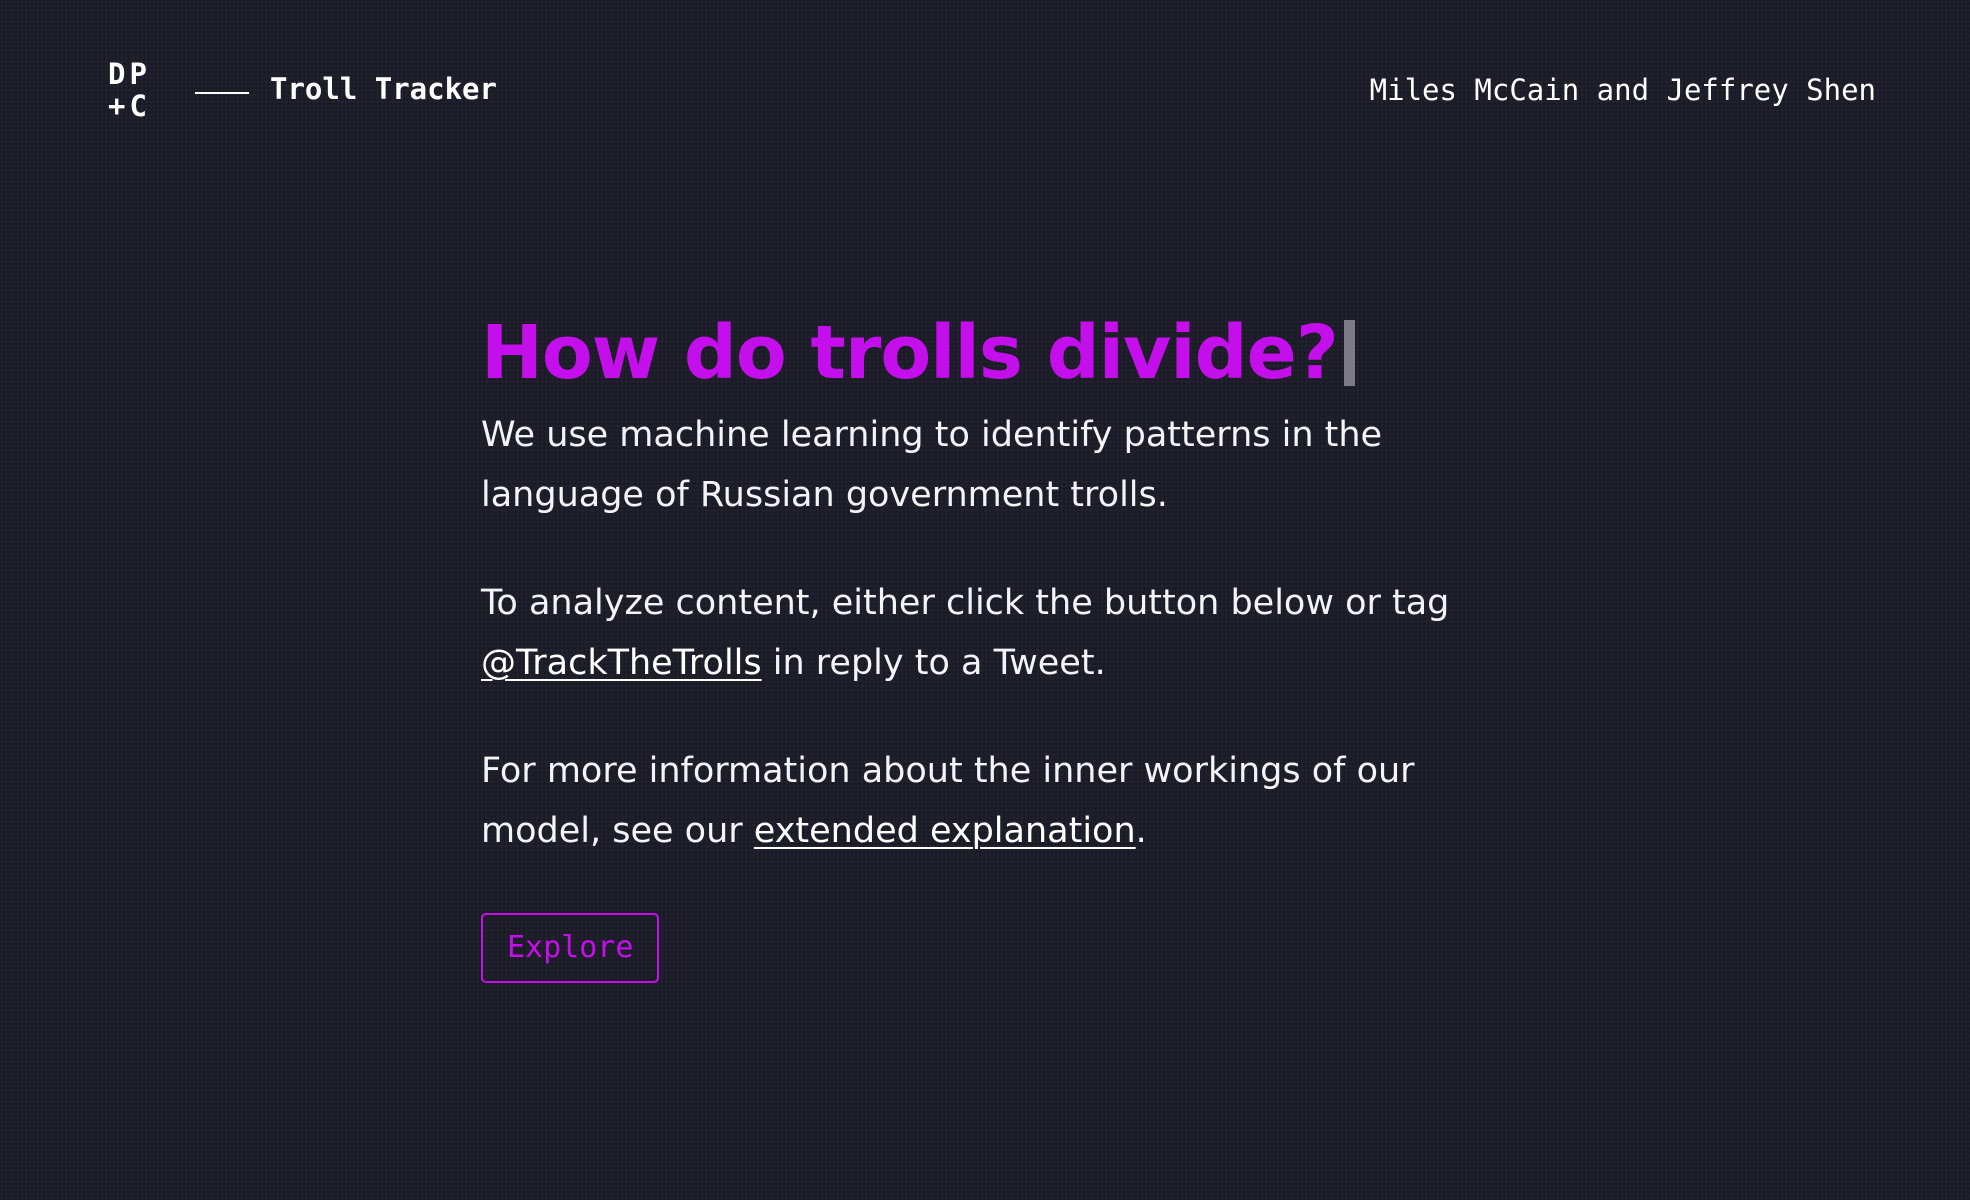 This screenshot has width=1970, height=1200. What do you see at coordinates (1622, 90) in the screenshot?
I see `authors-credit: Miles McCain and Jeffrey Shen` at bounding box center [1622, 90].